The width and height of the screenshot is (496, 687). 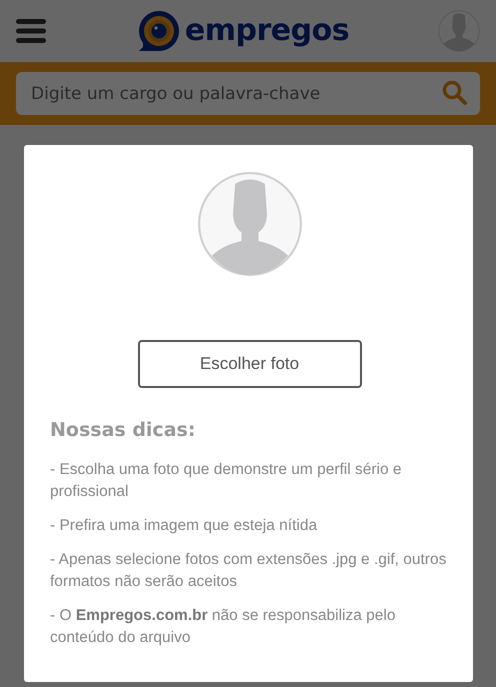 What do you see at coordinates (226, 481) in the screenshot?
I see `tip-text: - Escolha uma foto que demonstre um perfil sério e profissional` at bounding box center [226, 481].